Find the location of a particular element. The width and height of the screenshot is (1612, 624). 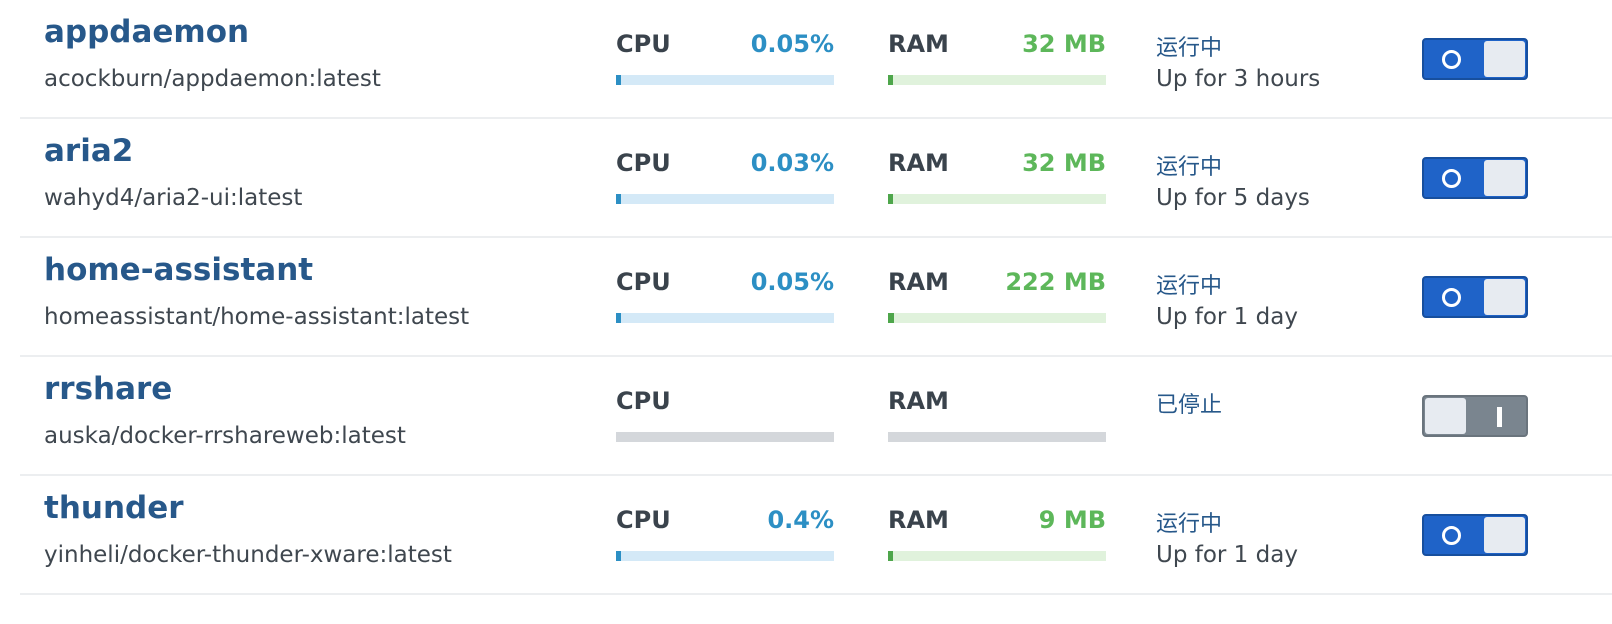

cpu-meter: CPU 0.4% is located at coordinates (725, 536).